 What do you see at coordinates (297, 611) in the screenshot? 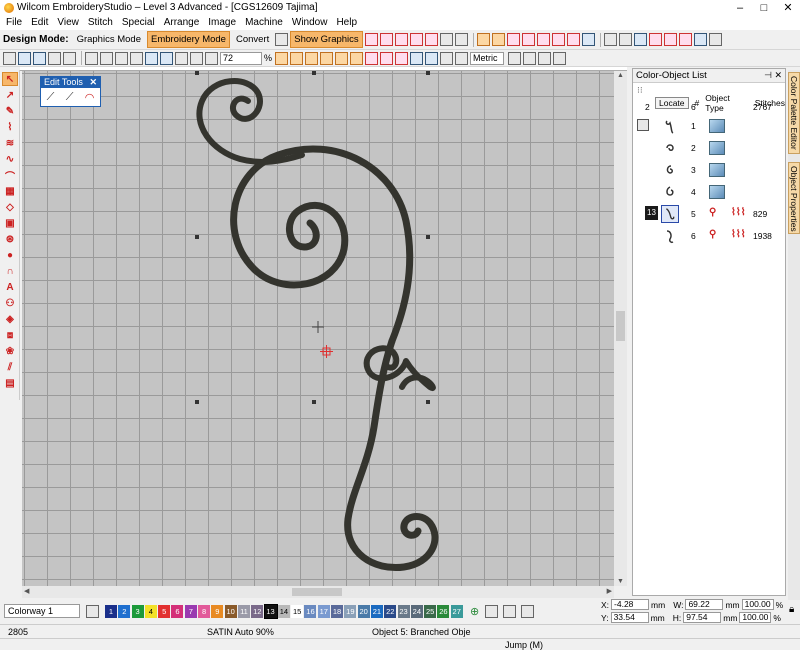
I see `color-swatch: 15` at bounding box center [297, 611].